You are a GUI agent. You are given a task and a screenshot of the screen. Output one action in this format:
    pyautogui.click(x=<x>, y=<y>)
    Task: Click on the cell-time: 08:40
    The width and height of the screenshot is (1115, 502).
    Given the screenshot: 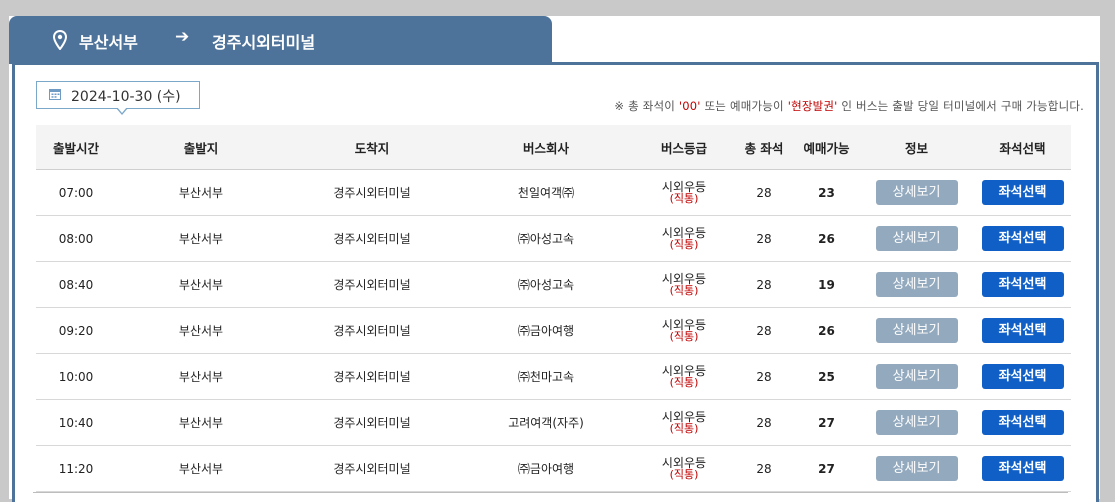 What is the action you would take?
    pyautogui.click(x=76, y=284)
    